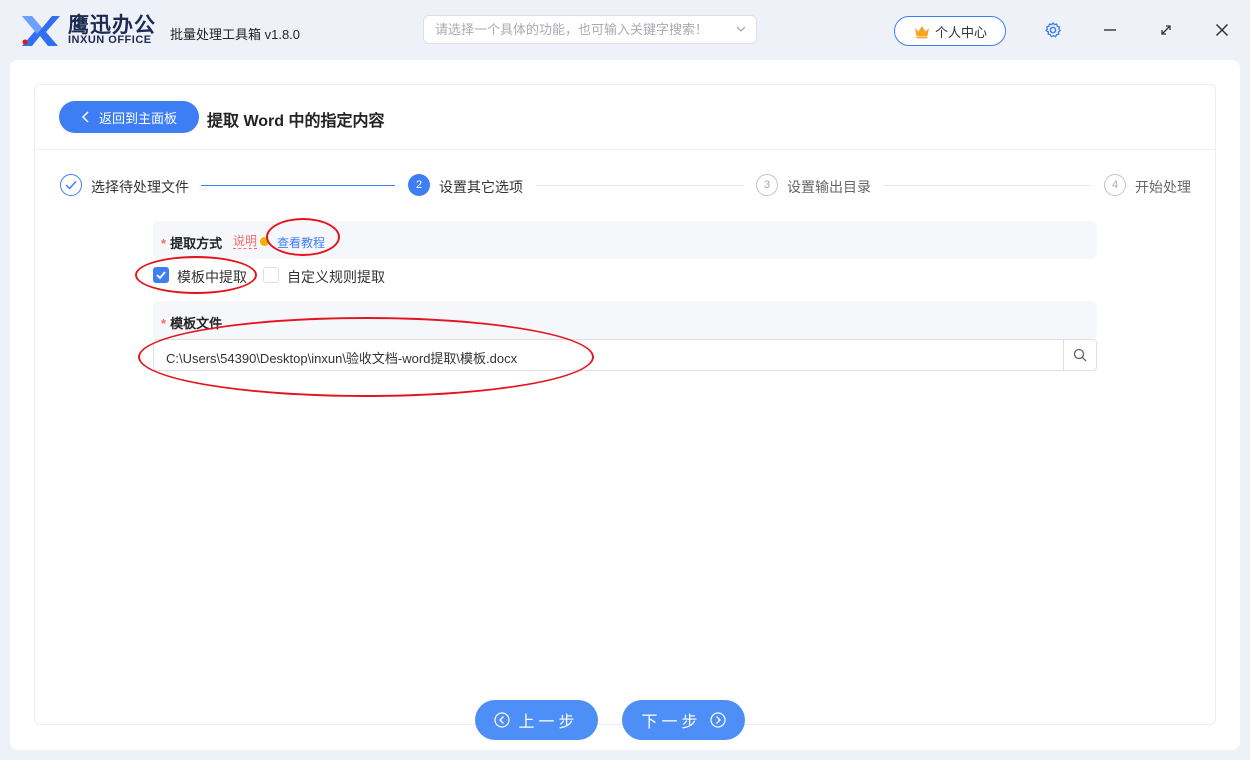  I want to click on minimize-icon, so click(1110, 30).